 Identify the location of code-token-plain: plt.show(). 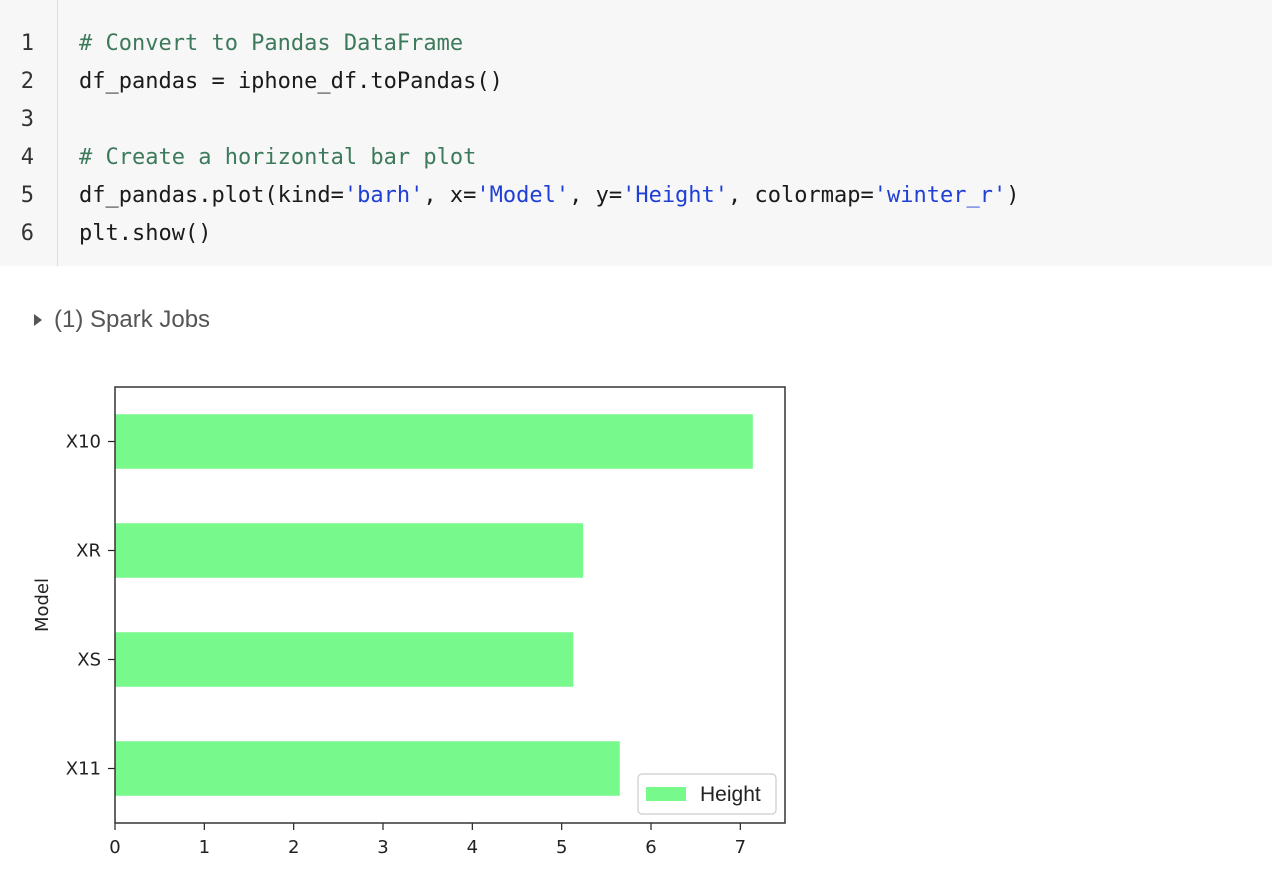
(145, 233).